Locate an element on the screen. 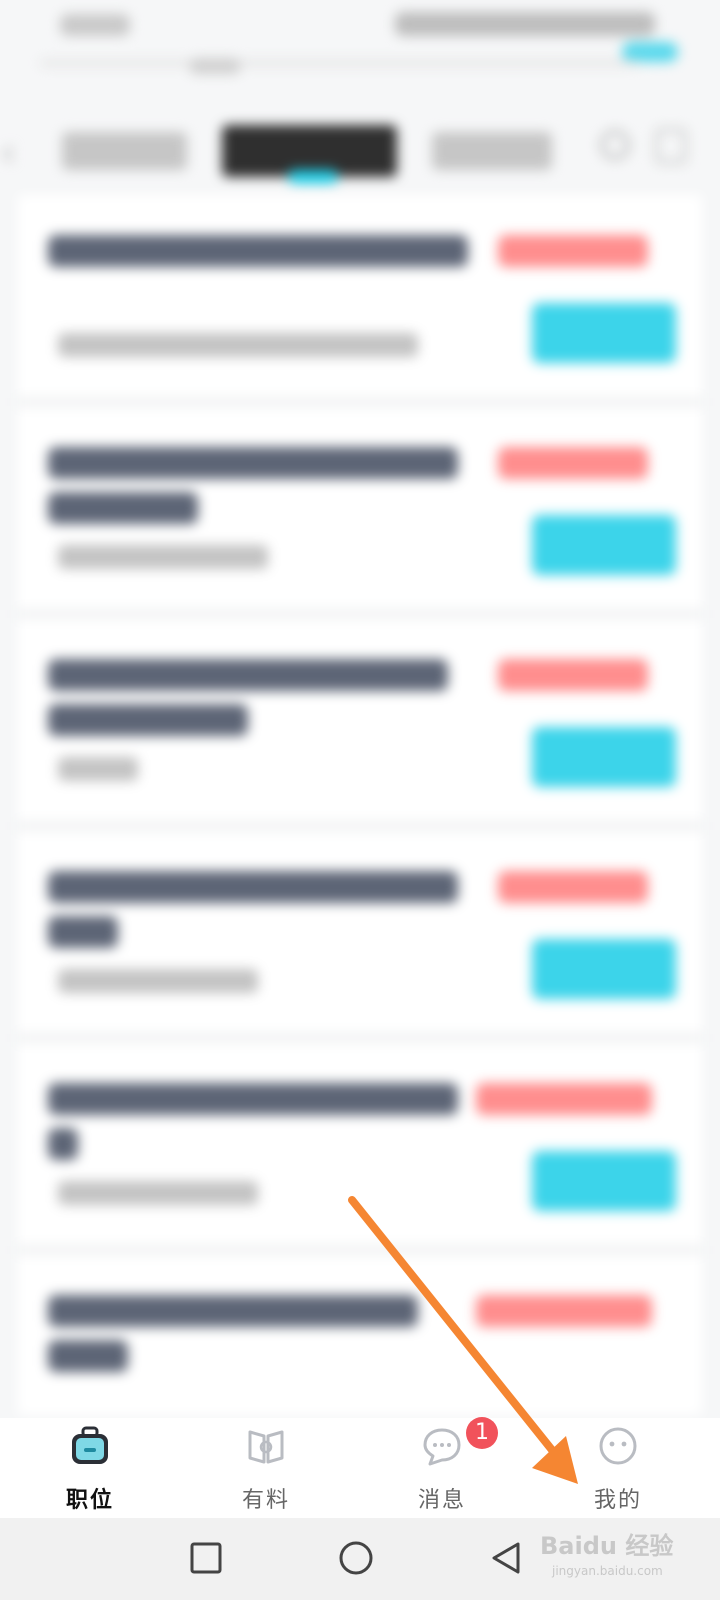 The height and width of the screenshot is (1600, 720). nav-item-profile: 我的 is located at coordinates (618, 1468).